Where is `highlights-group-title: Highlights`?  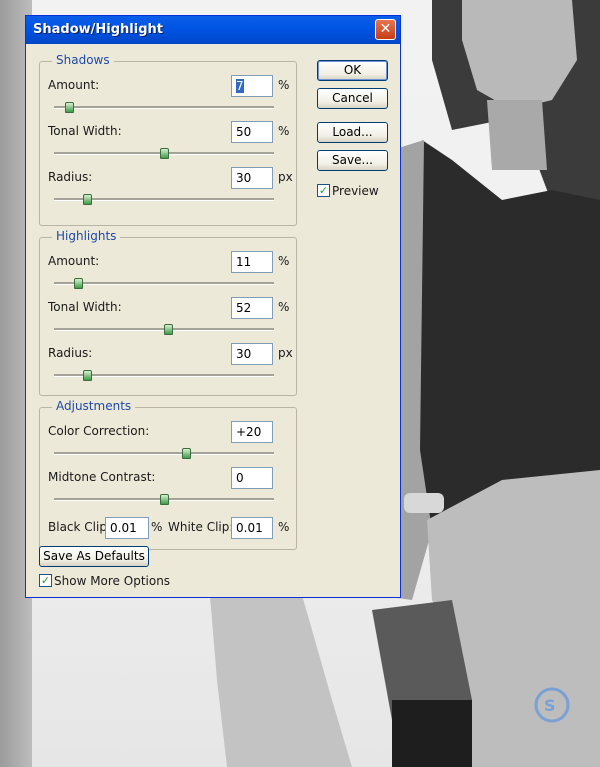
highlights-group-title: Highlights is located at coordinates (86, 236).